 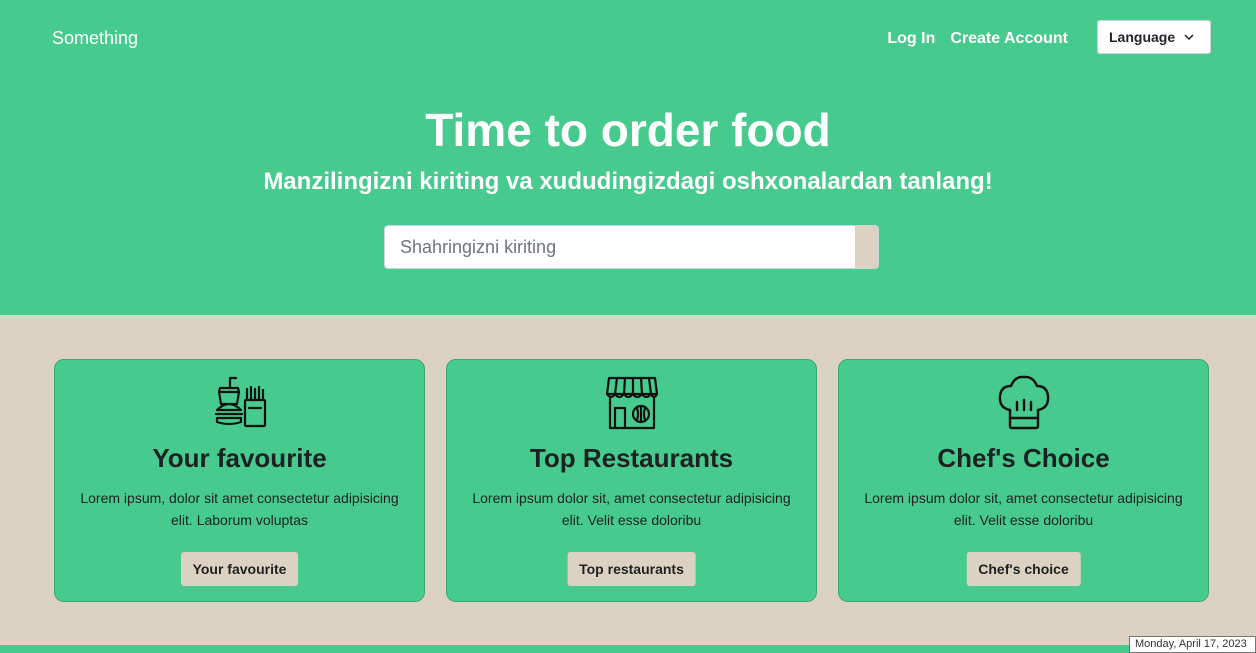 I want to click on store-icon, so click(x=631, y=403).